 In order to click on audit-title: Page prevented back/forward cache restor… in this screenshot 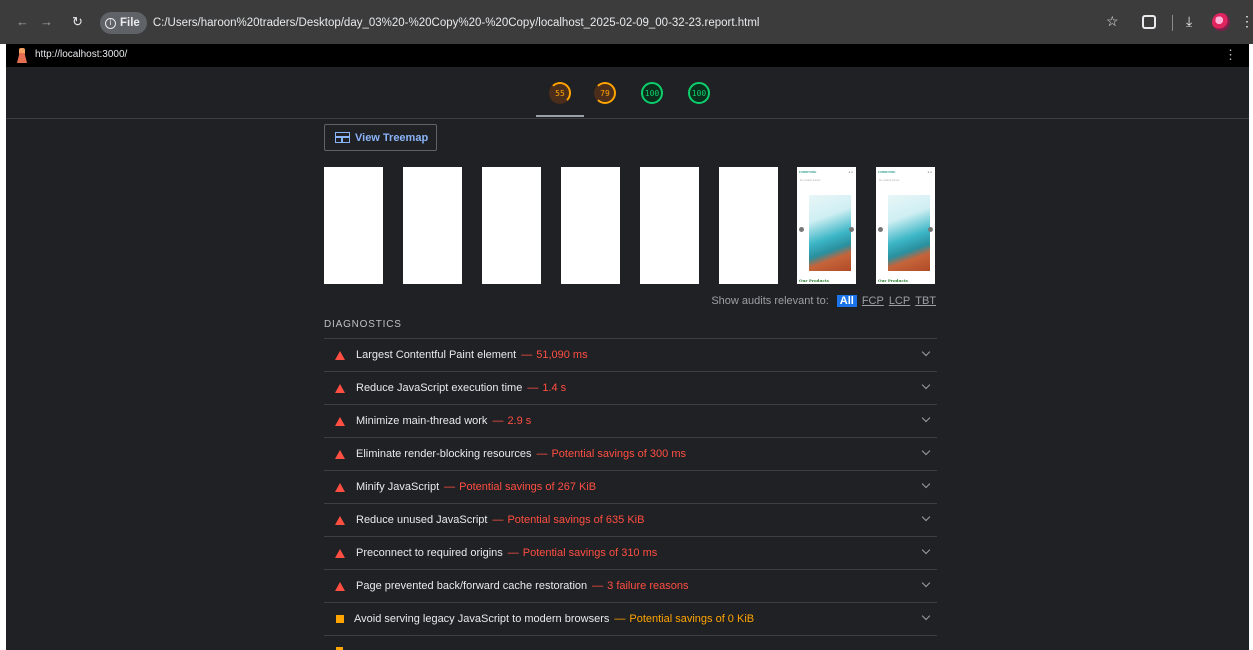, I will do `click(472, 586)`.